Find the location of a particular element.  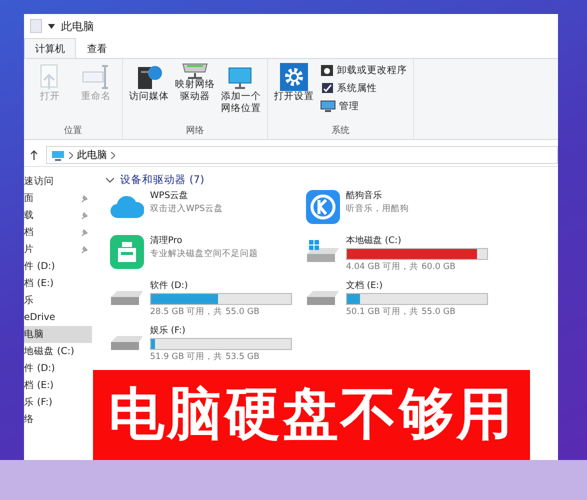

ribbon-command: 系统属性 is located at coordinates (363, 88).